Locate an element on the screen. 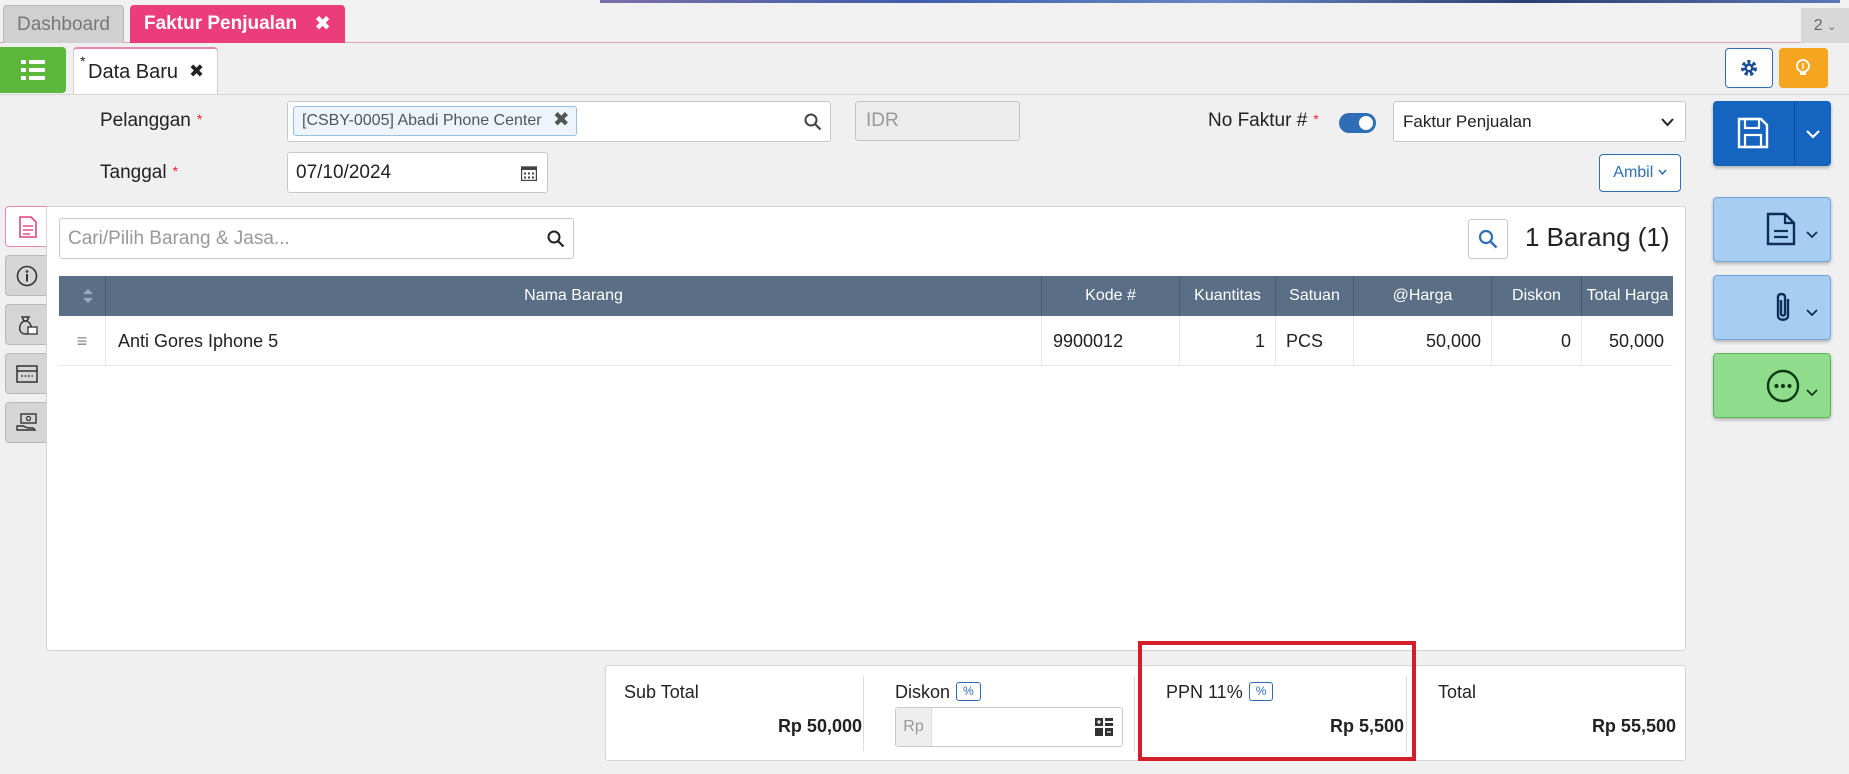  calculator-icon is located at coordinates (1104, 727).